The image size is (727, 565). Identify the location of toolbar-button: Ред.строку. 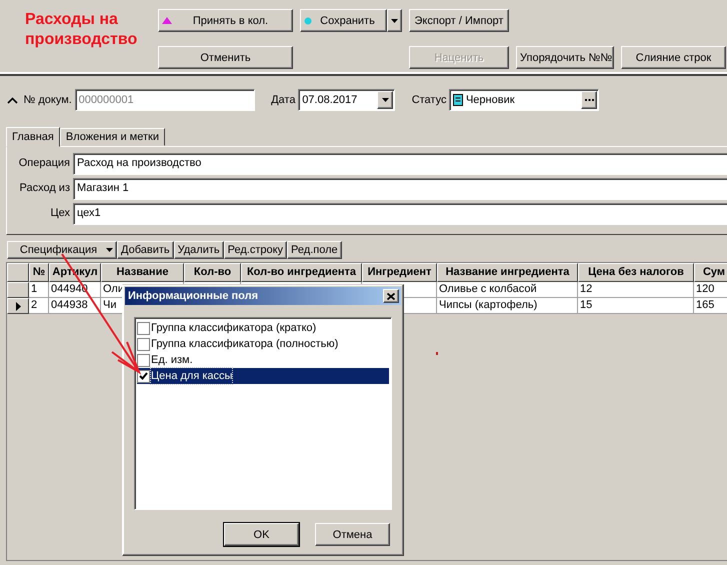
(256, 250).